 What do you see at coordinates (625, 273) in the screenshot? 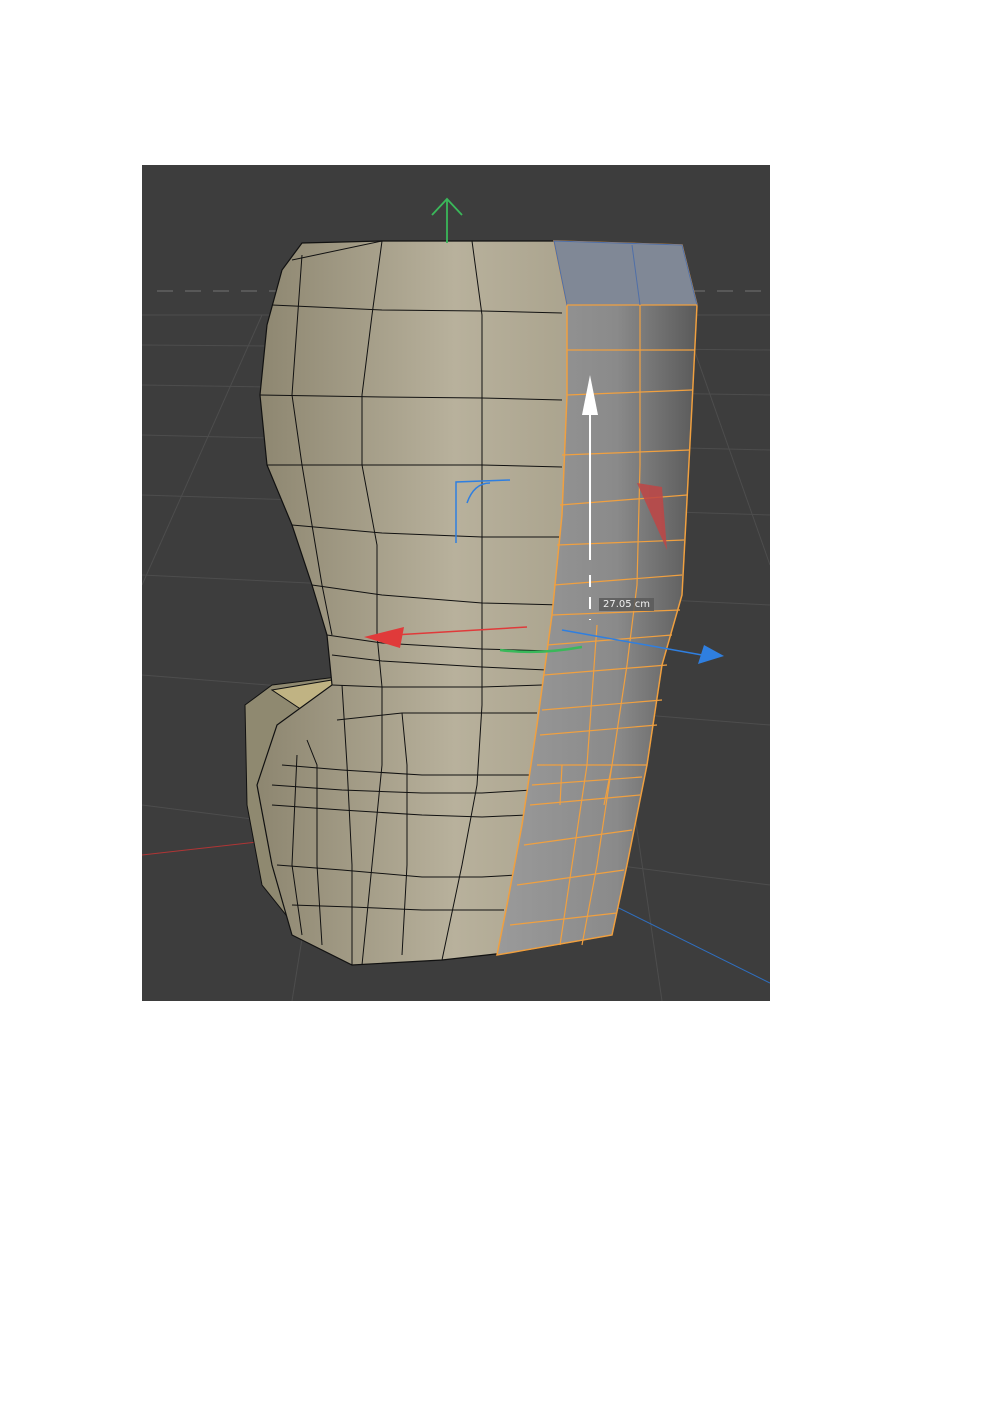
I see `selected-top-faces` at bounding box center [625, 273].